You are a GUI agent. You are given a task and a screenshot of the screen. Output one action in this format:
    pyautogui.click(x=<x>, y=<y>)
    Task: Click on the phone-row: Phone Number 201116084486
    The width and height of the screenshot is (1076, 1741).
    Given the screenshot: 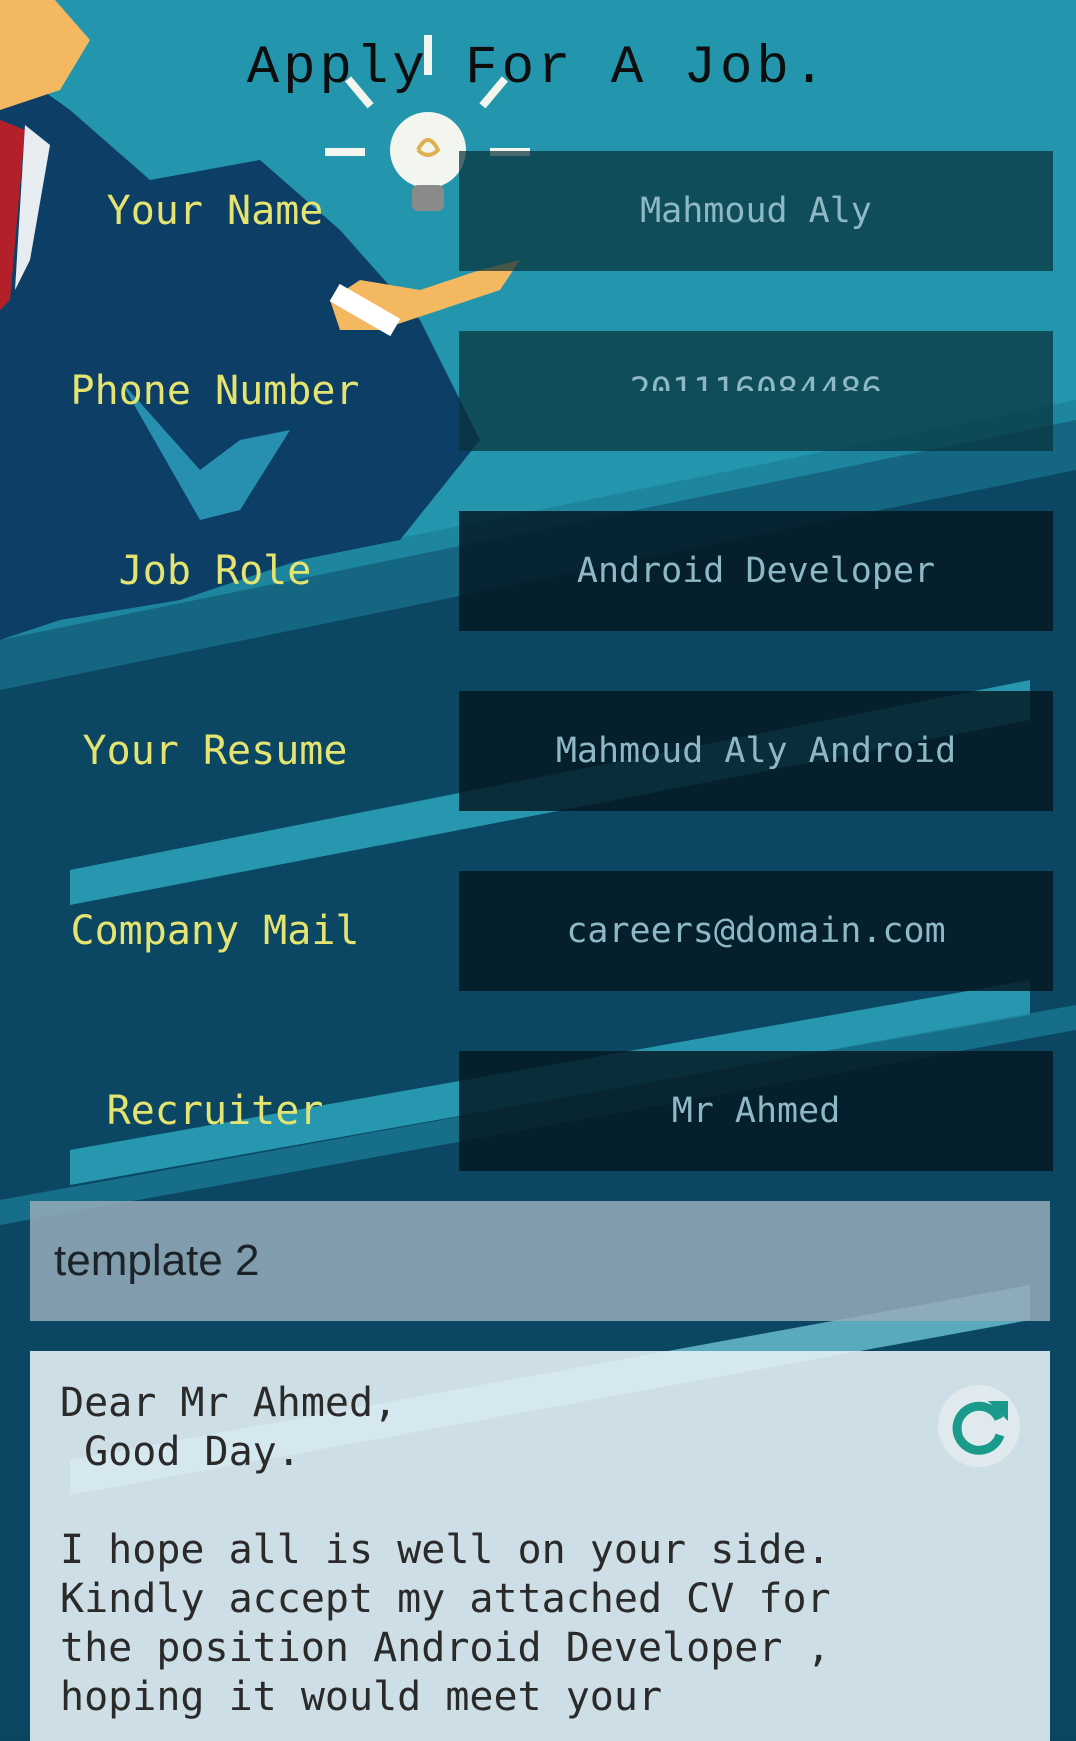 What is the action you would take?
    pyautogui.click(x=538, y=391)
    